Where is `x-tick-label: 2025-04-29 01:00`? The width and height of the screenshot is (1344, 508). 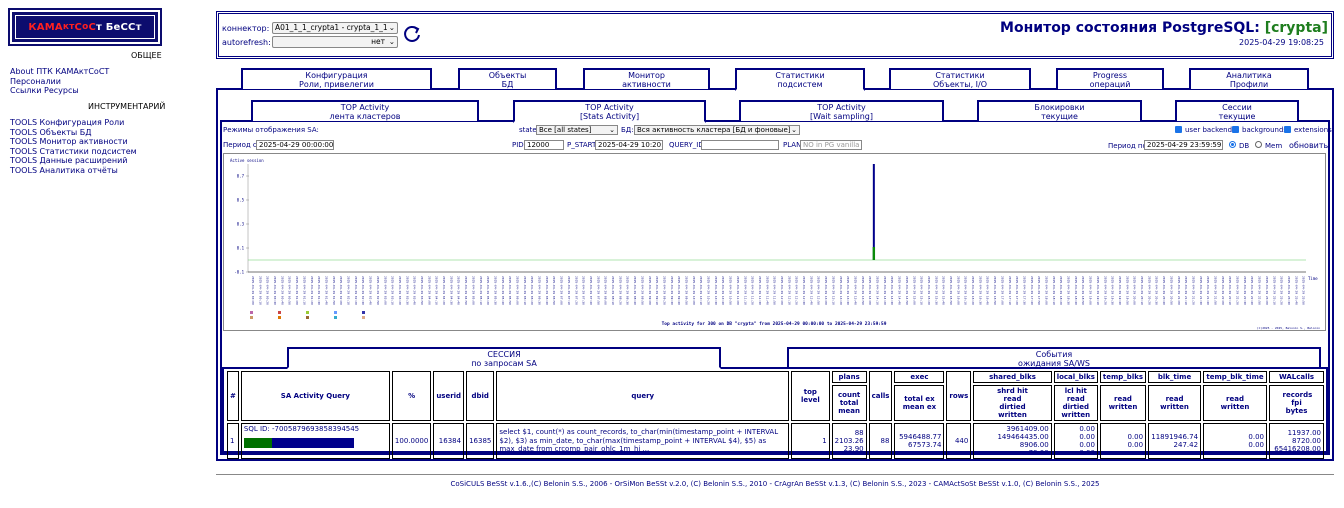
x-tick-label: 2025-04-29 01:00 is located at coordinates (297, 290).